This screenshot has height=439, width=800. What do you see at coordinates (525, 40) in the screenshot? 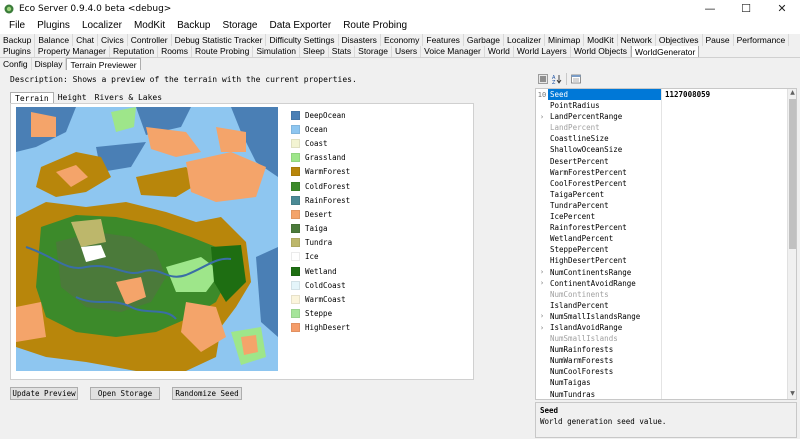
I see `tab-localizer: Localizer` at bounding box center [525, 40].